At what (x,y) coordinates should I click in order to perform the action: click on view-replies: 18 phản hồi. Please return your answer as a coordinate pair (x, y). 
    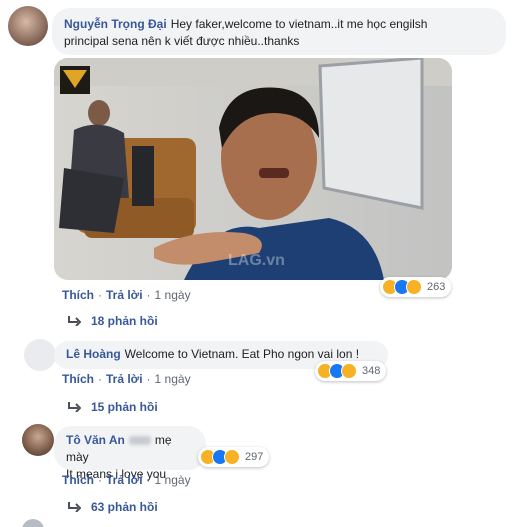
    Looking at the image, I should click on (113, 321).